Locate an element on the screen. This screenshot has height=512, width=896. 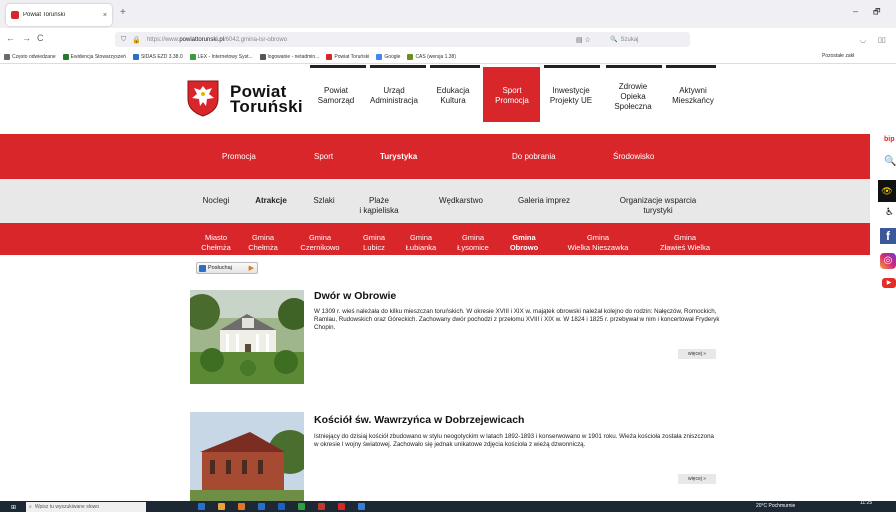
church-photo is located at coordinates (247, 456).